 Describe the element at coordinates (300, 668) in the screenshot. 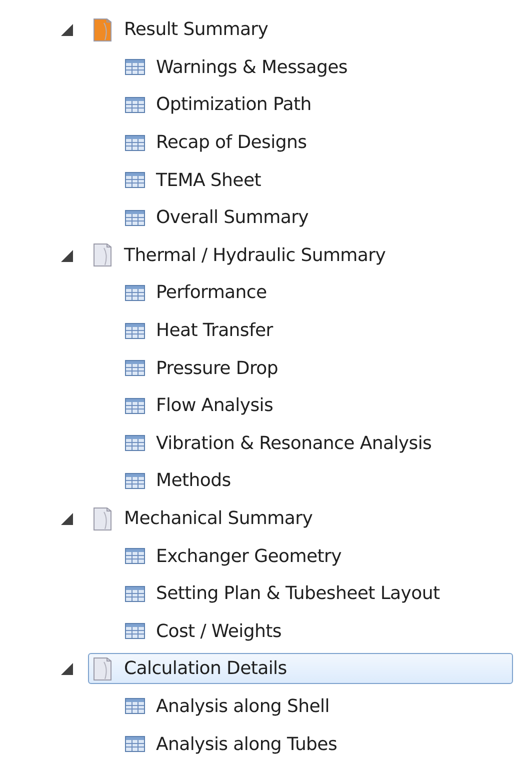

I see `tree-item: Calculation Details` at that location.